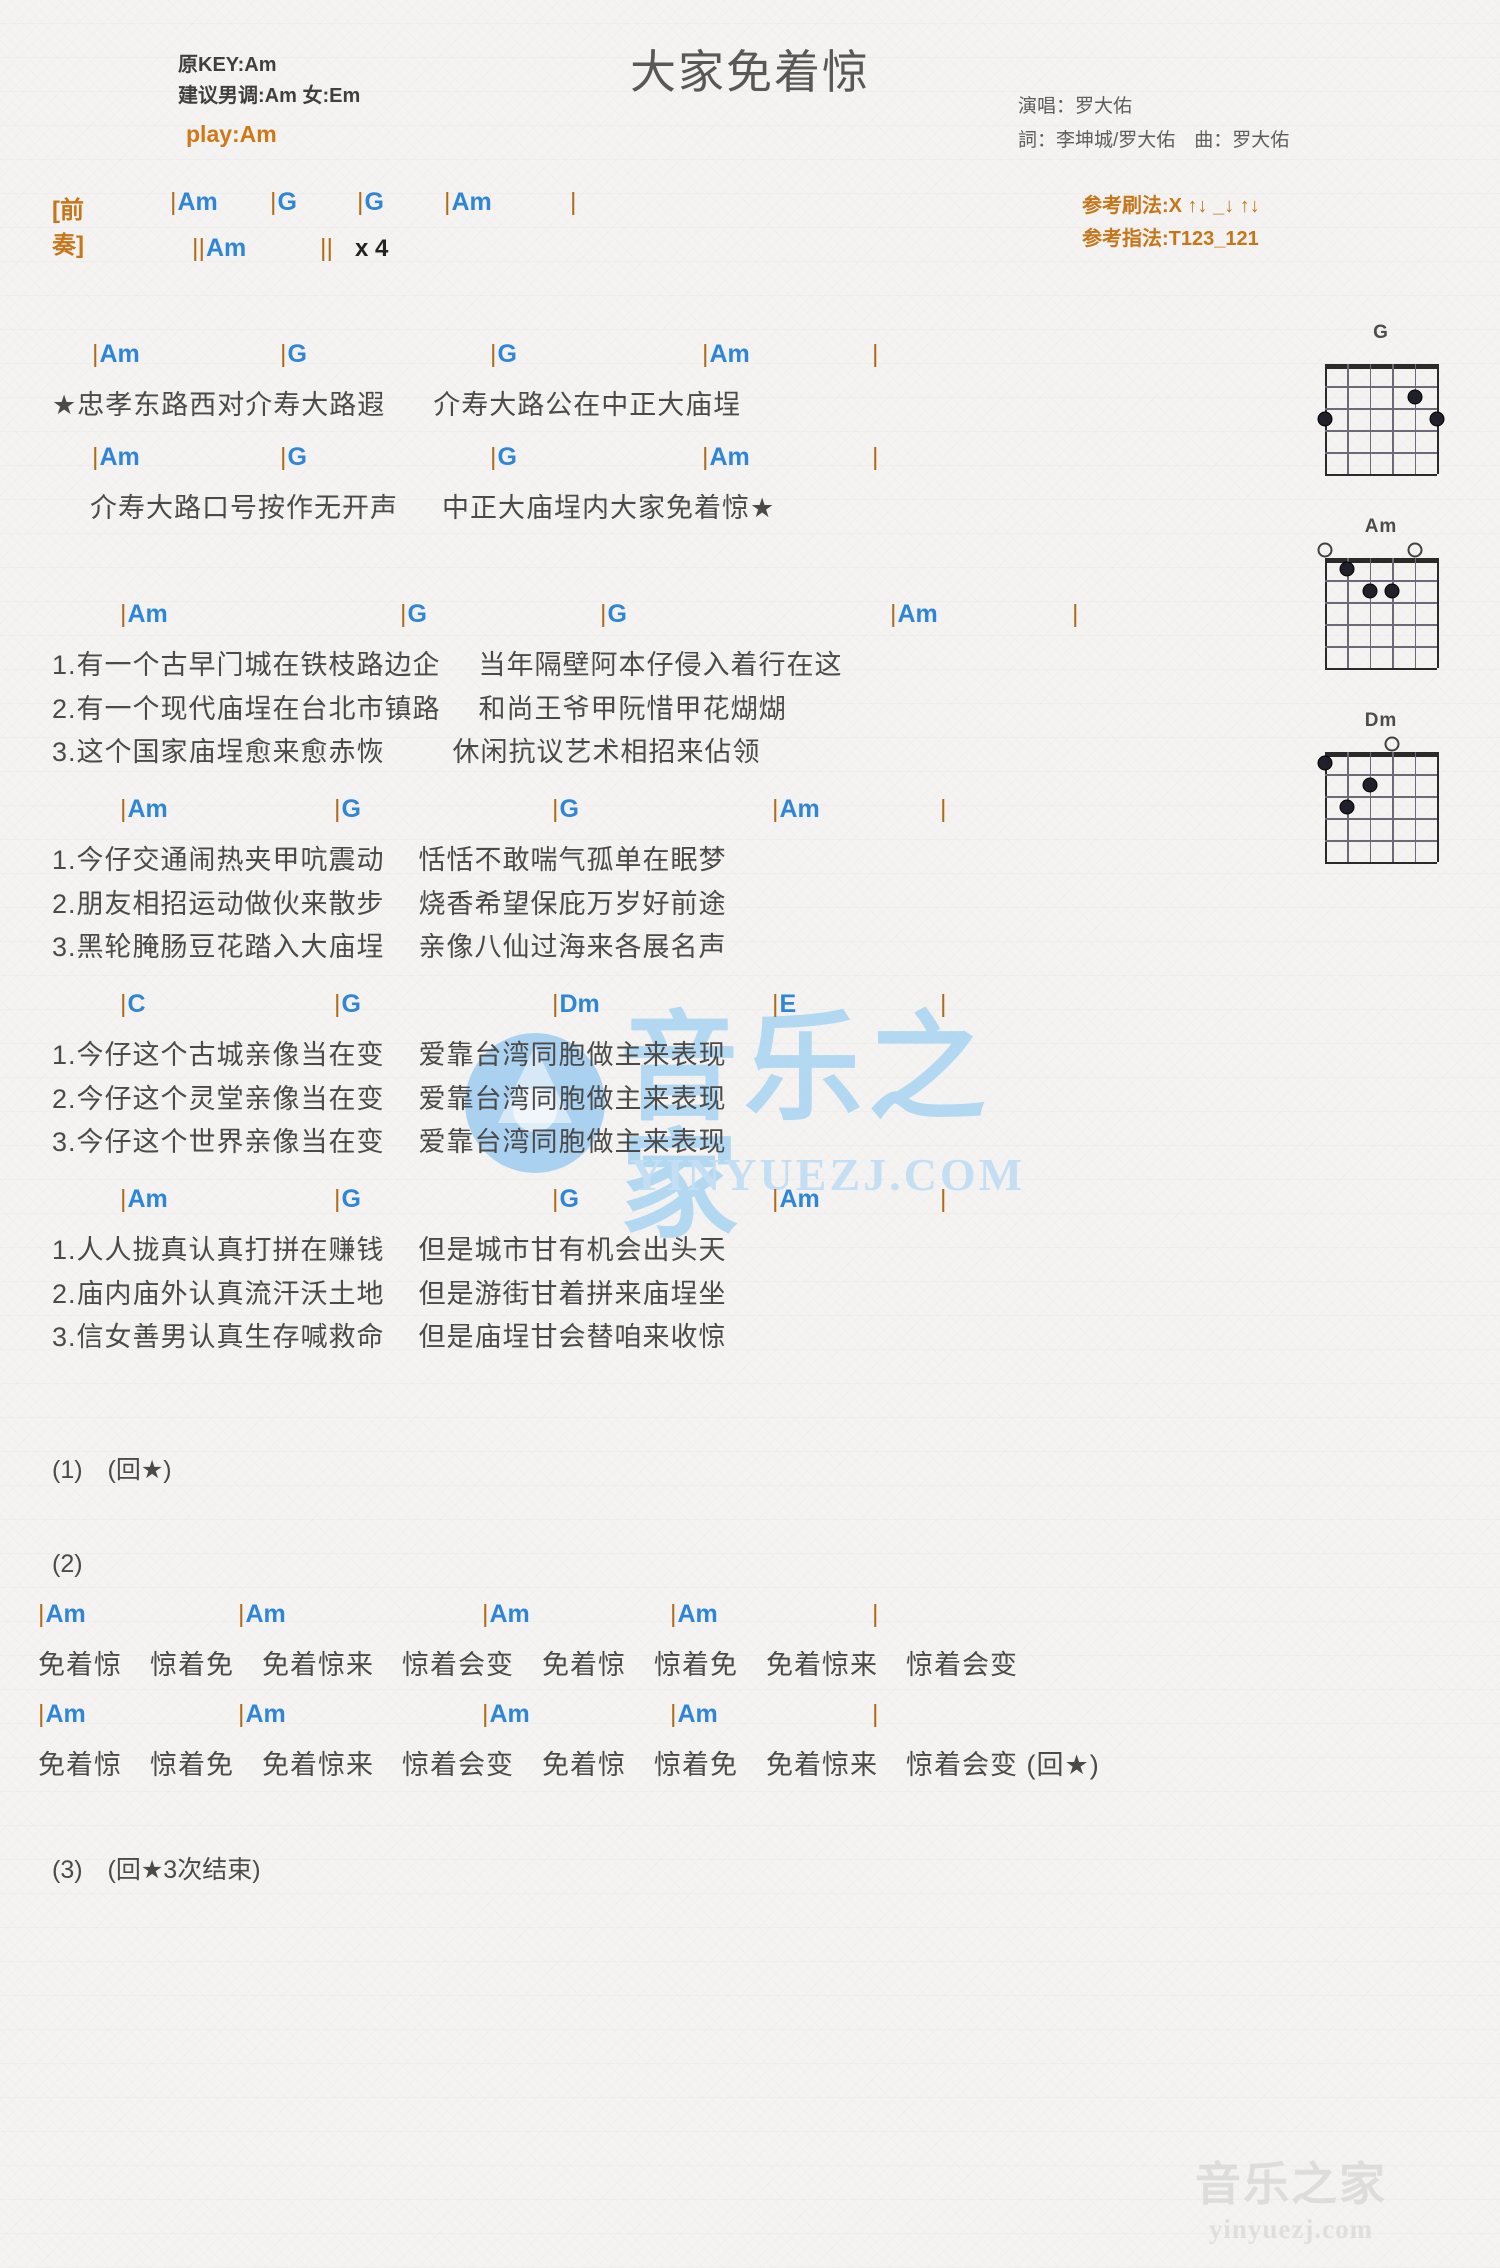  I want to click on lyric-a: 今仔交通闹热夹甲吭震动, so click(230, 860).